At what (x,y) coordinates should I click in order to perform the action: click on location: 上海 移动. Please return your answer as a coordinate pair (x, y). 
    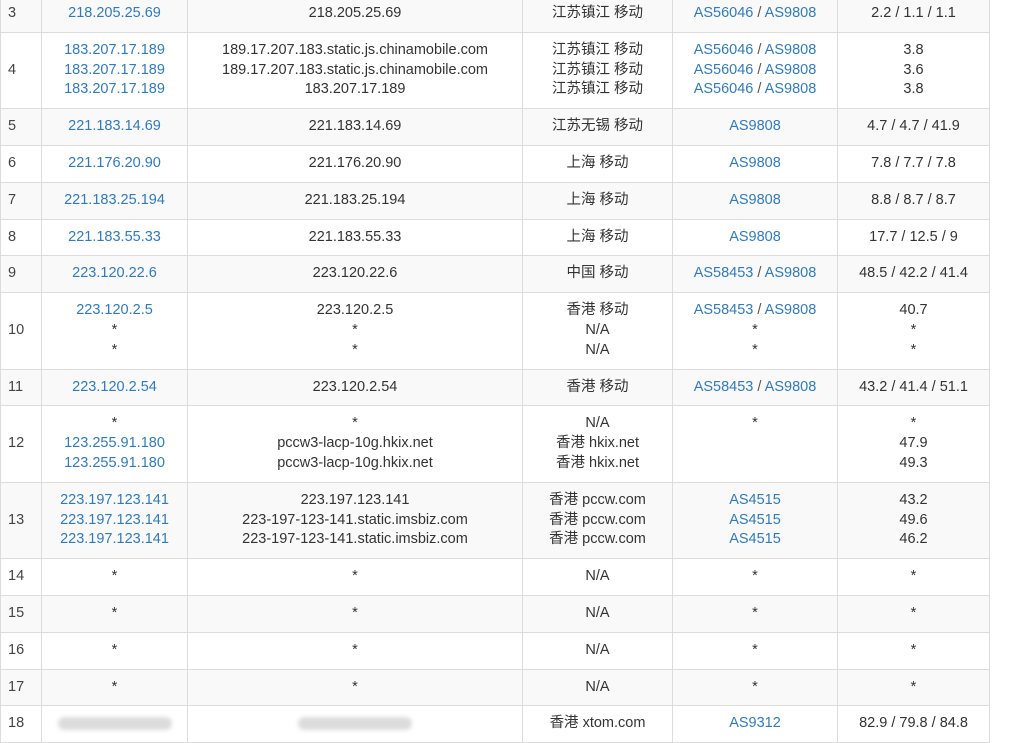
    Looking at the image, I should click on (597, 236).